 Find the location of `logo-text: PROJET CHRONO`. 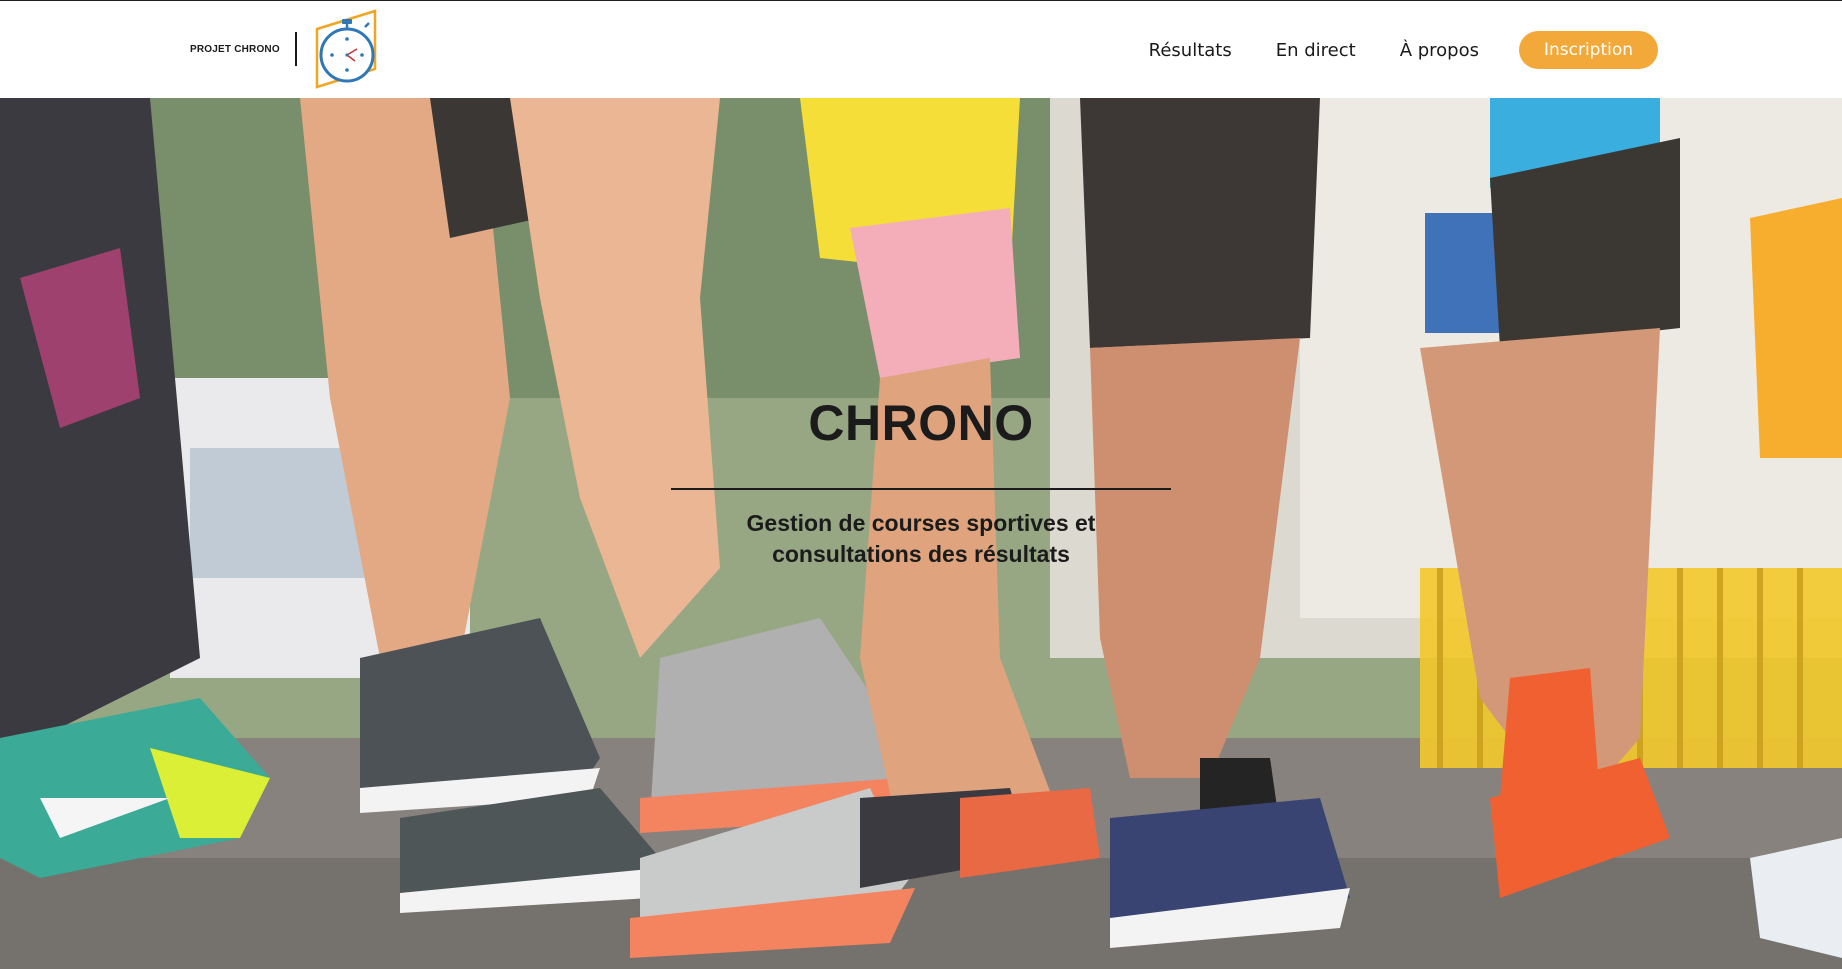

logo-text: PROJET CHRONO is located at coordinates (235, 49).